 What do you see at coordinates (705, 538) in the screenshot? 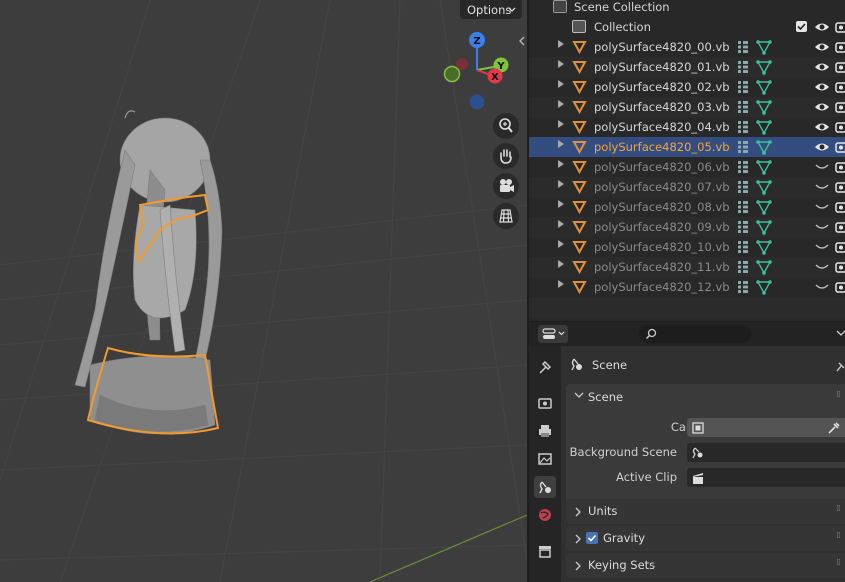
I see `gravity-subpanel: Gravity ⁞⁞` at bounding box center [705, 538].